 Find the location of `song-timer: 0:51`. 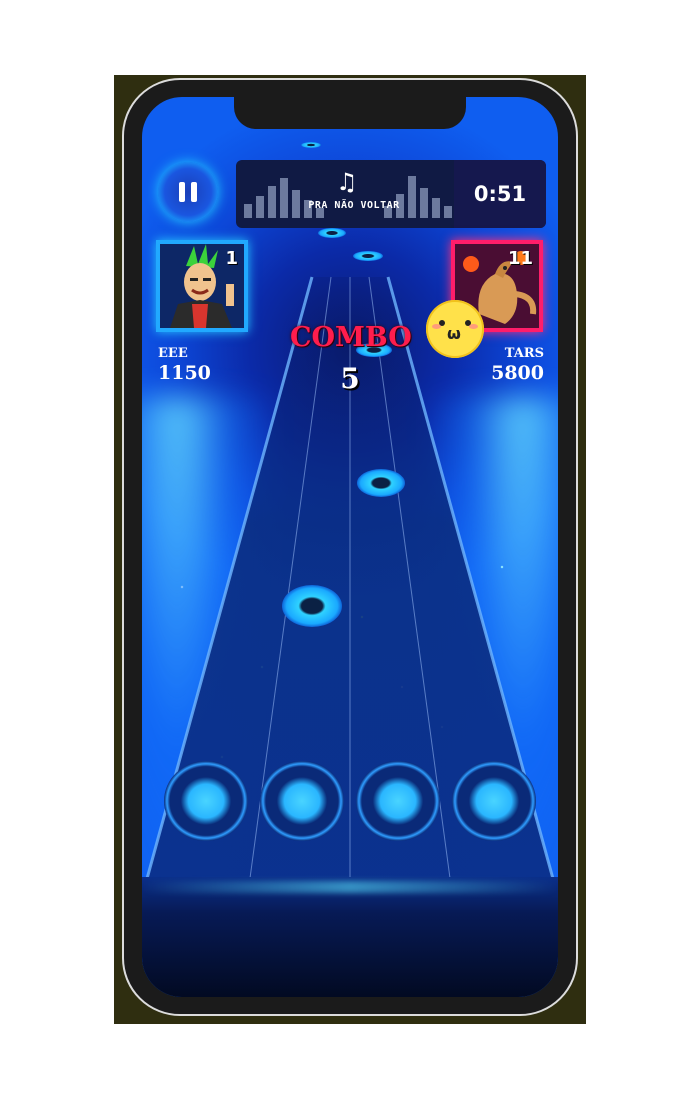

song-timer: 0:51 is located at coordinates (500, 194).